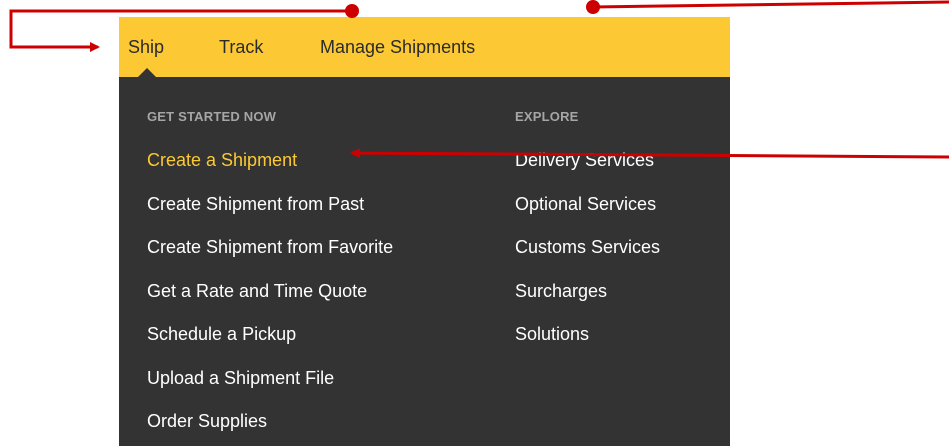 The height and width of the screenshot is (446, 949). I want to click on dropdown-caret, so click(147, 72).